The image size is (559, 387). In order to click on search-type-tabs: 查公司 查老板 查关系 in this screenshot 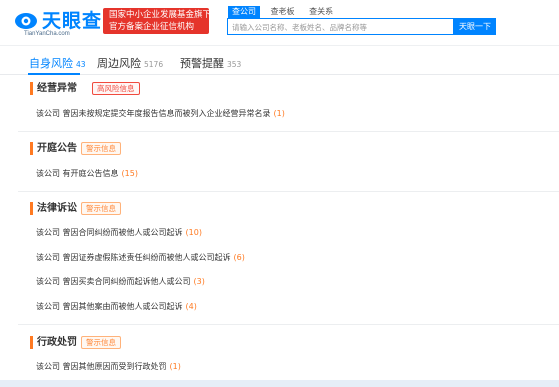, I will do `click(284, 12)`.